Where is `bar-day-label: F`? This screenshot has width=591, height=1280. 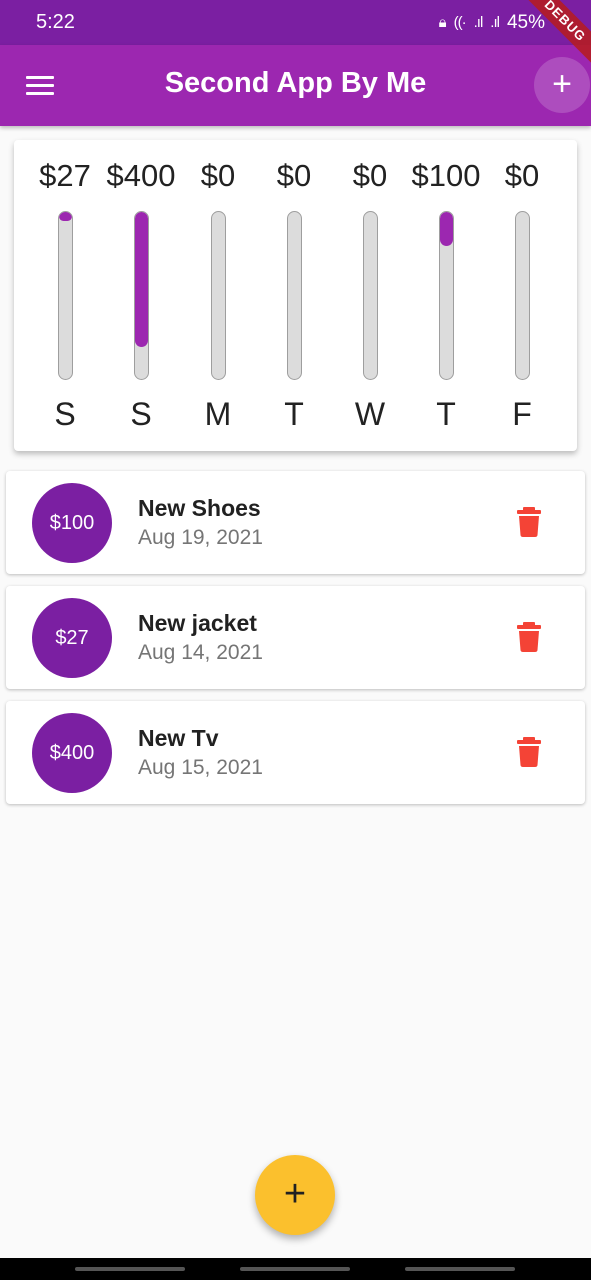
bar-day-label: F is located at coordinates (522, 414).